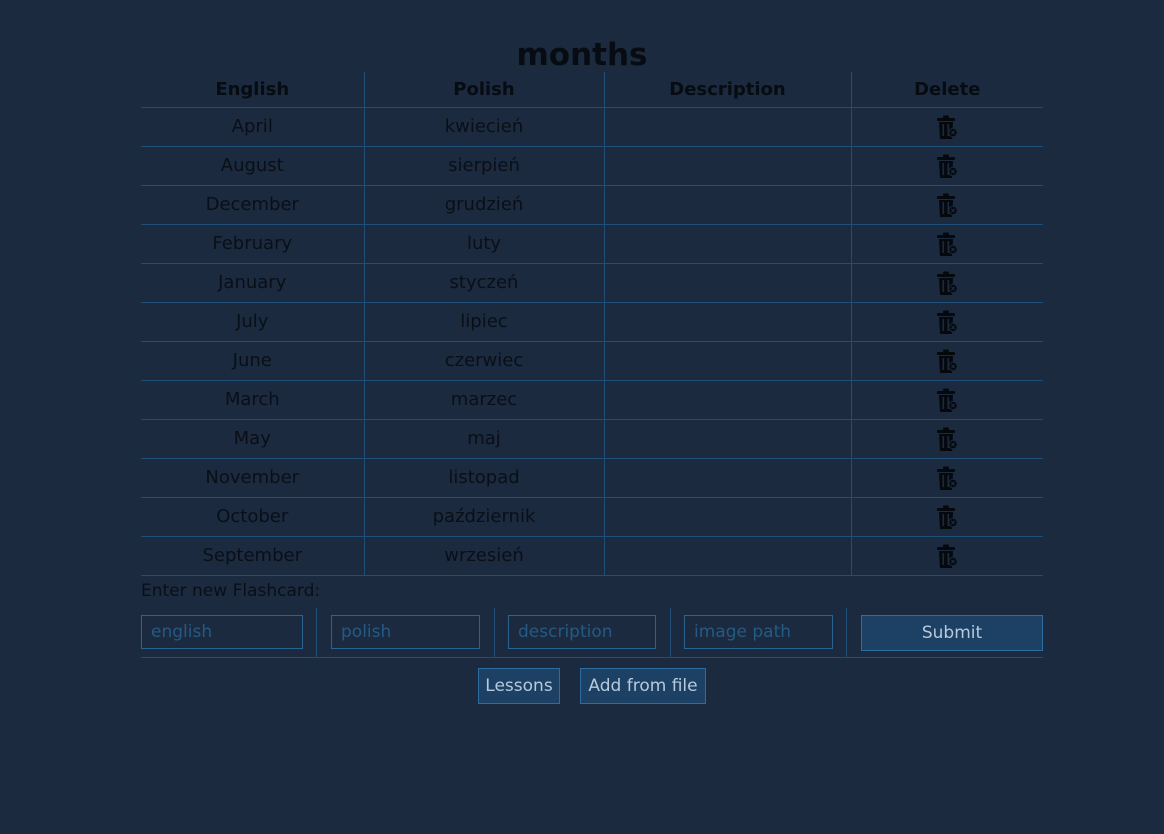  Describe the element at coordinates (405, 632) in the screenshot. I see `polish-input` at that location.